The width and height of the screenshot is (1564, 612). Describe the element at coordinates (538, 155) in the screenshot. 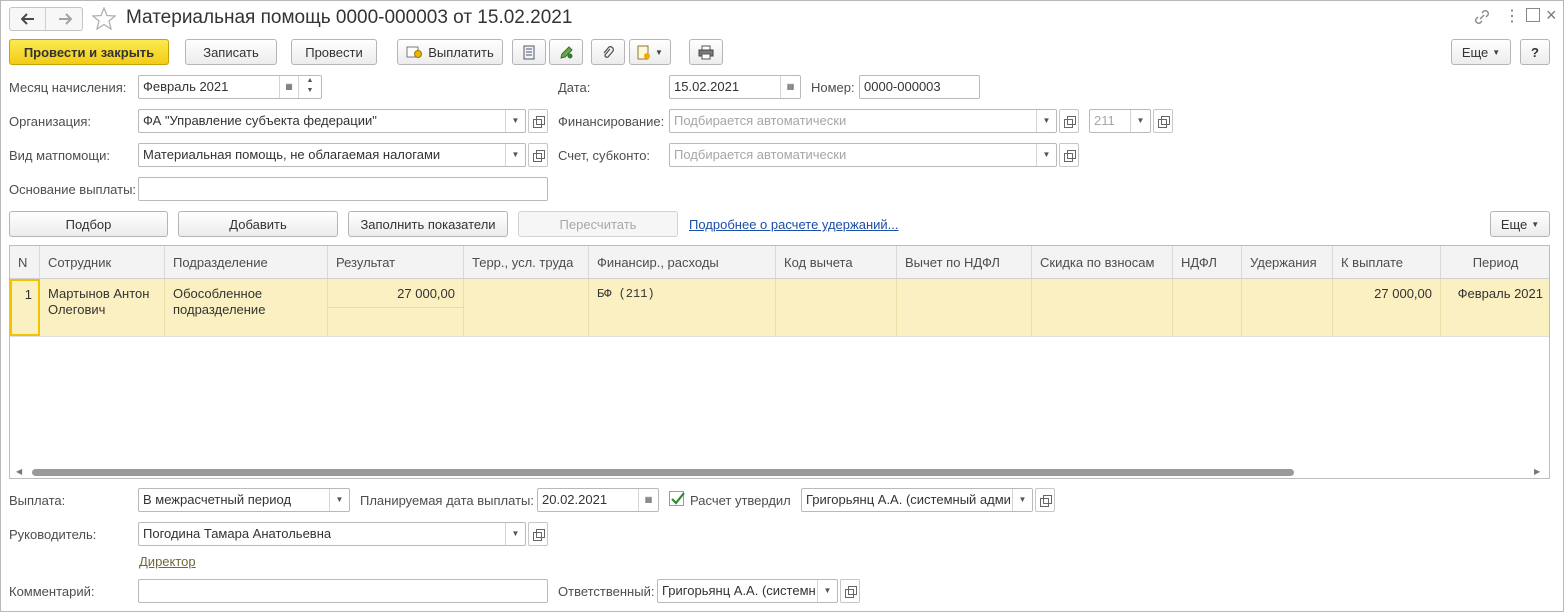

I see `aid-type-open-button` at that location.